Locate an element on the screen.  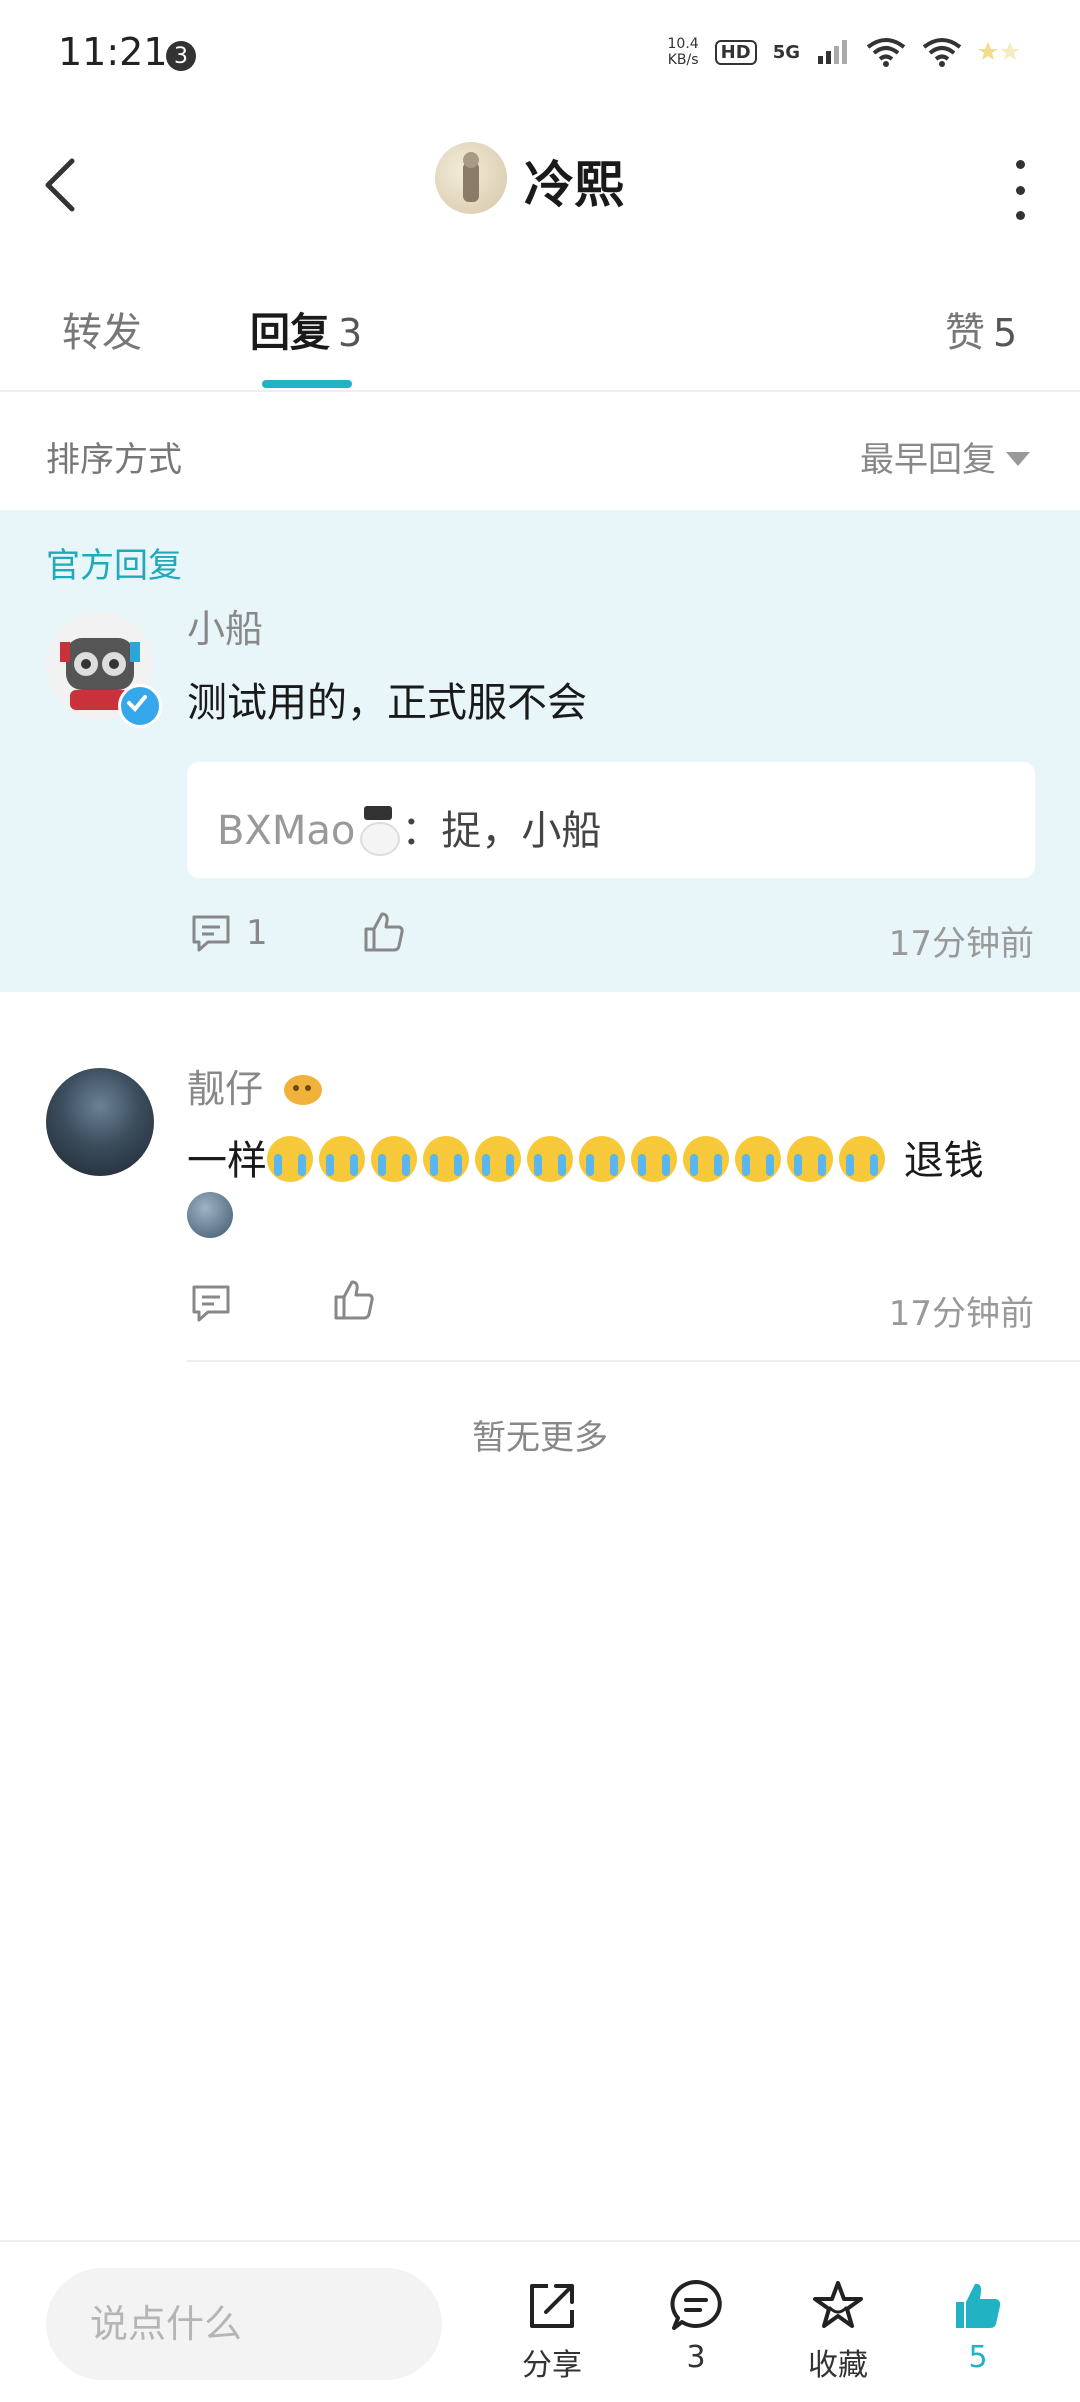
avatar is located at coordinates (100, 1122).